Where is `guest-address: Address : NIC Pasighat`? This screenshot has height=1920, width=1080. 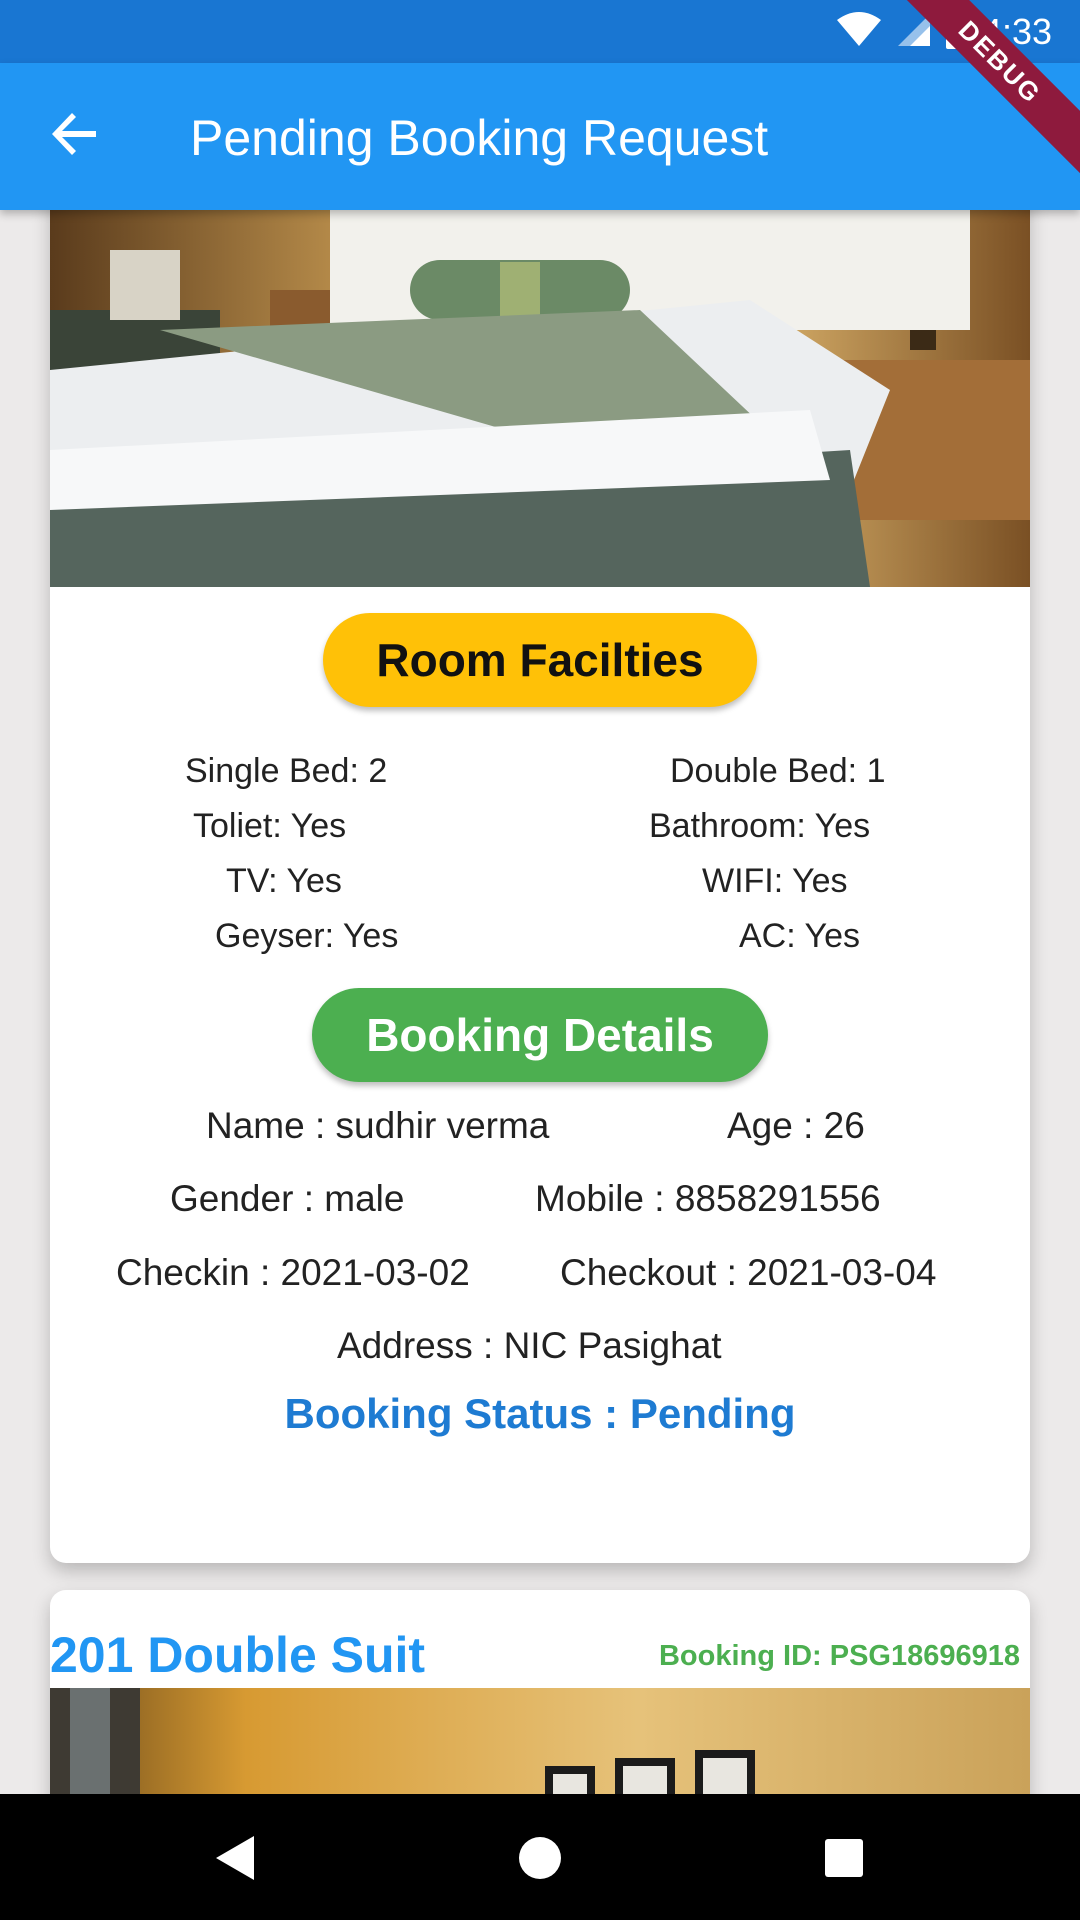
guest-address: Address : NIC Pasighat is located at coordinates (529, 1345).